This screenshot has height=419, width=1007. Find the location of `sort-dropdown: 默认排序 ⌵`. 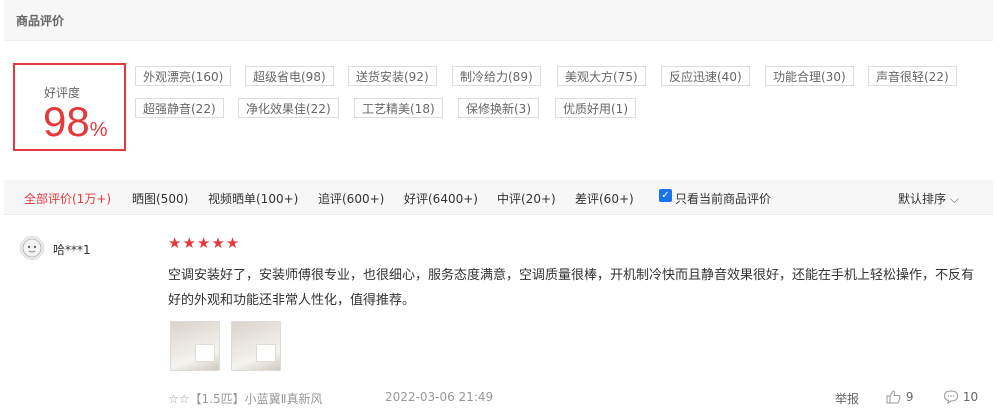

sort-dropdown: 默认排序 ⌵ is located at coordinates (928, 198).